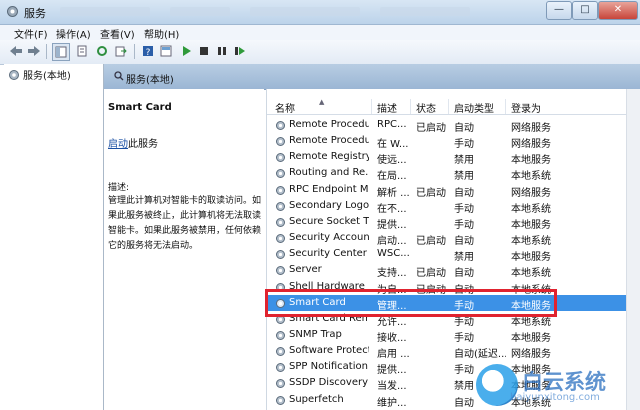 The image size is (640, 410). What do you see at coordinates (222, 51) in the screenshot?
I see `pause-service-icon` at bounding box center [222, 51].